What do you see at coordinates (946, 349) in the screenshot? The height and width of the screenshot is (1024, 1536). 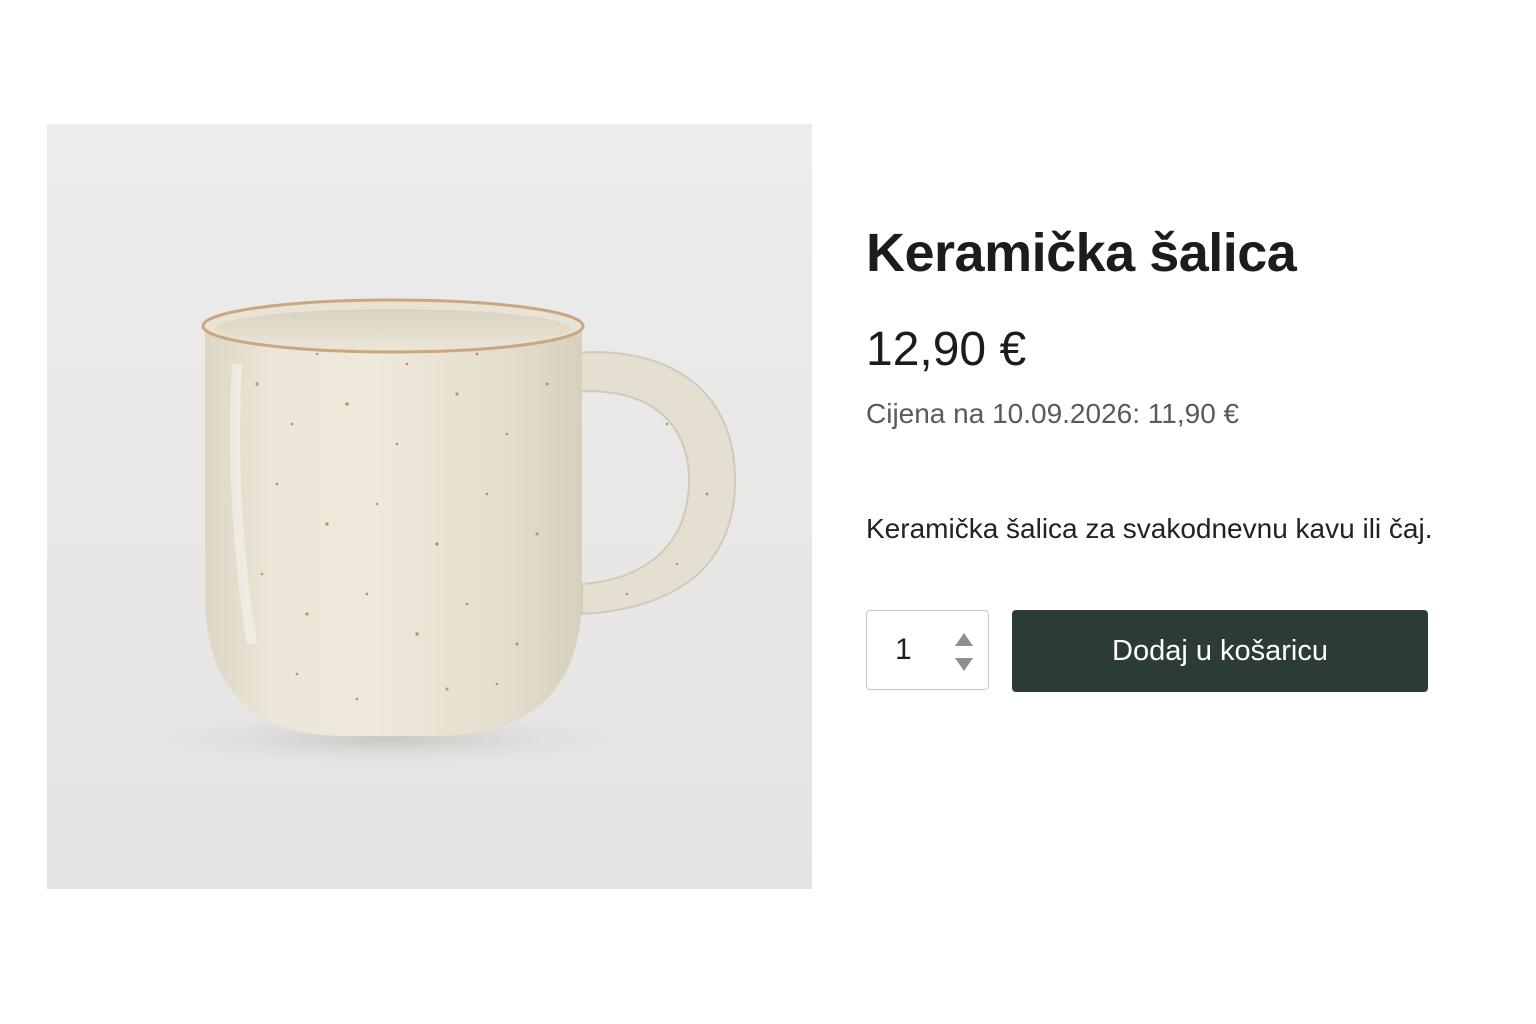 I see `product-price: 12,90 €` at bounding box center [946, 349].